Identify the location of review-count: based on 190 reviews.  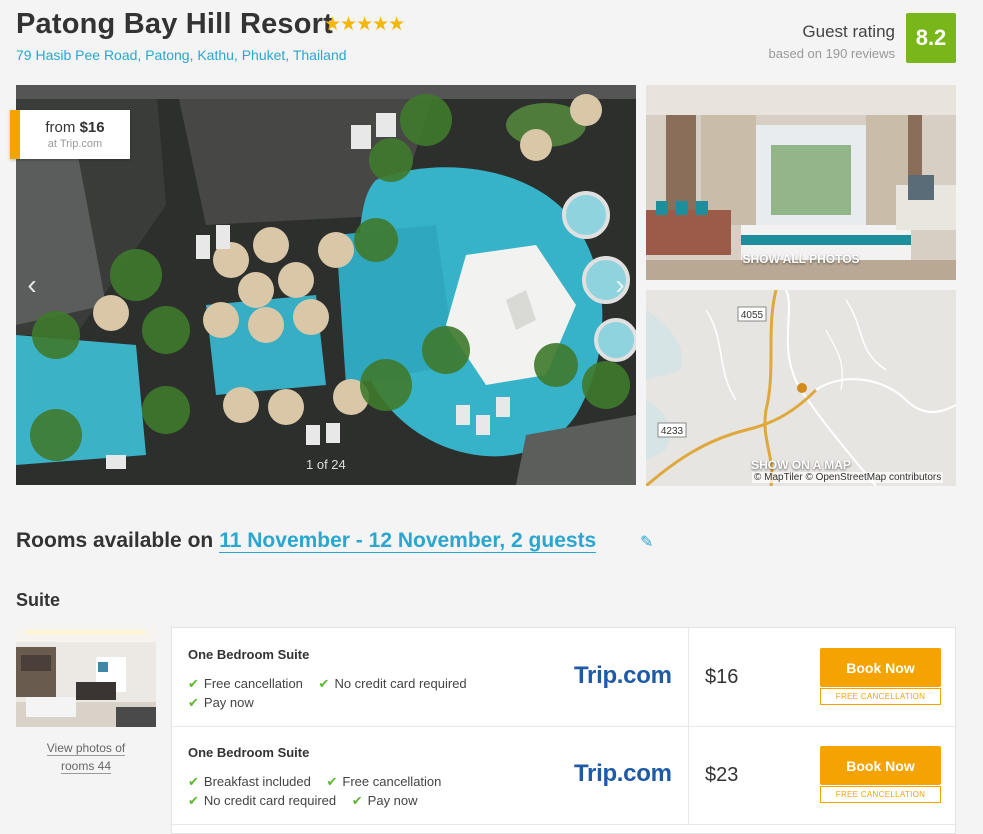
(832, 53).